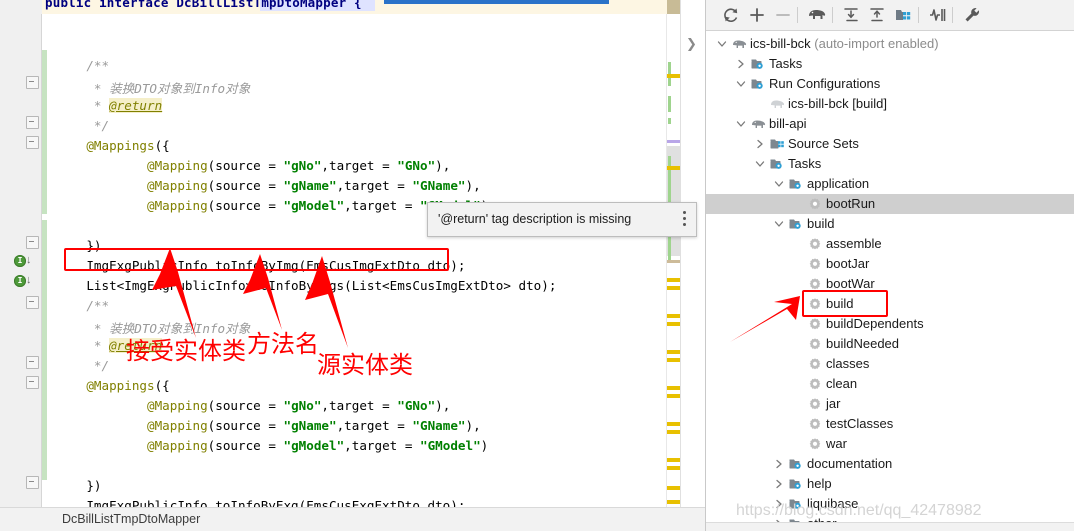 This screenshot has height=531, width=1074. What do you see at coordinates (890, 284) in the screenshot?
I see `tree-row: bootWar` at bounding box center [890, 284].